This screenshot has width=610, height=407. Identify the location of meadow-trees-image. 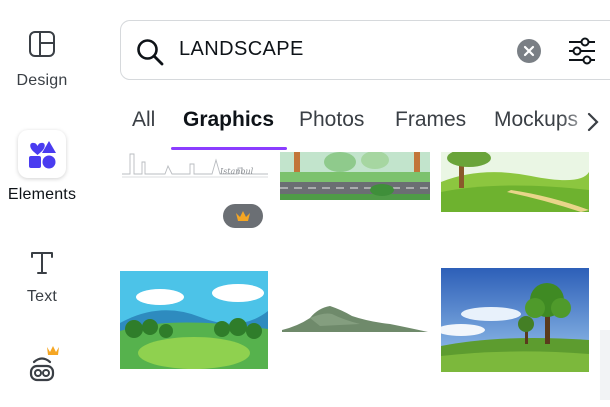
(194, 320).